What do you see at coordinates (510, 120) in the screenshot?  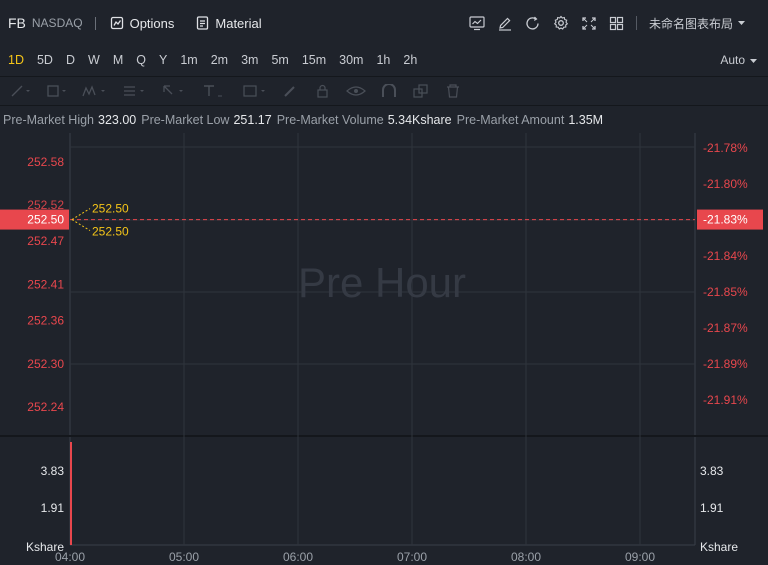 I see `premarket-amount-label: Pre-Market Amount` at bounding box center [510, 120].